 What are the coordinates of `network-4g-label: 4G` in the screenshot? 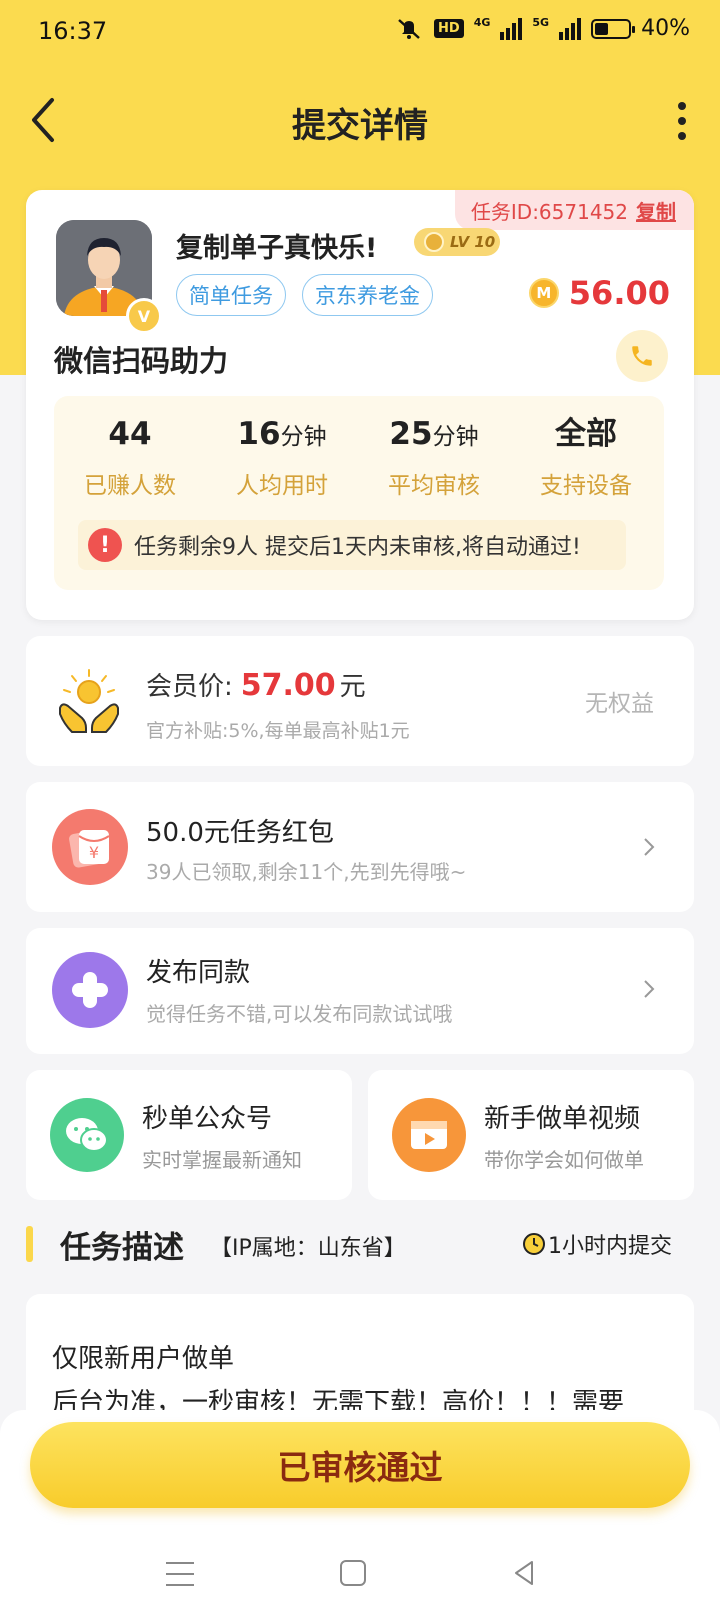 It's located at (482, 22).